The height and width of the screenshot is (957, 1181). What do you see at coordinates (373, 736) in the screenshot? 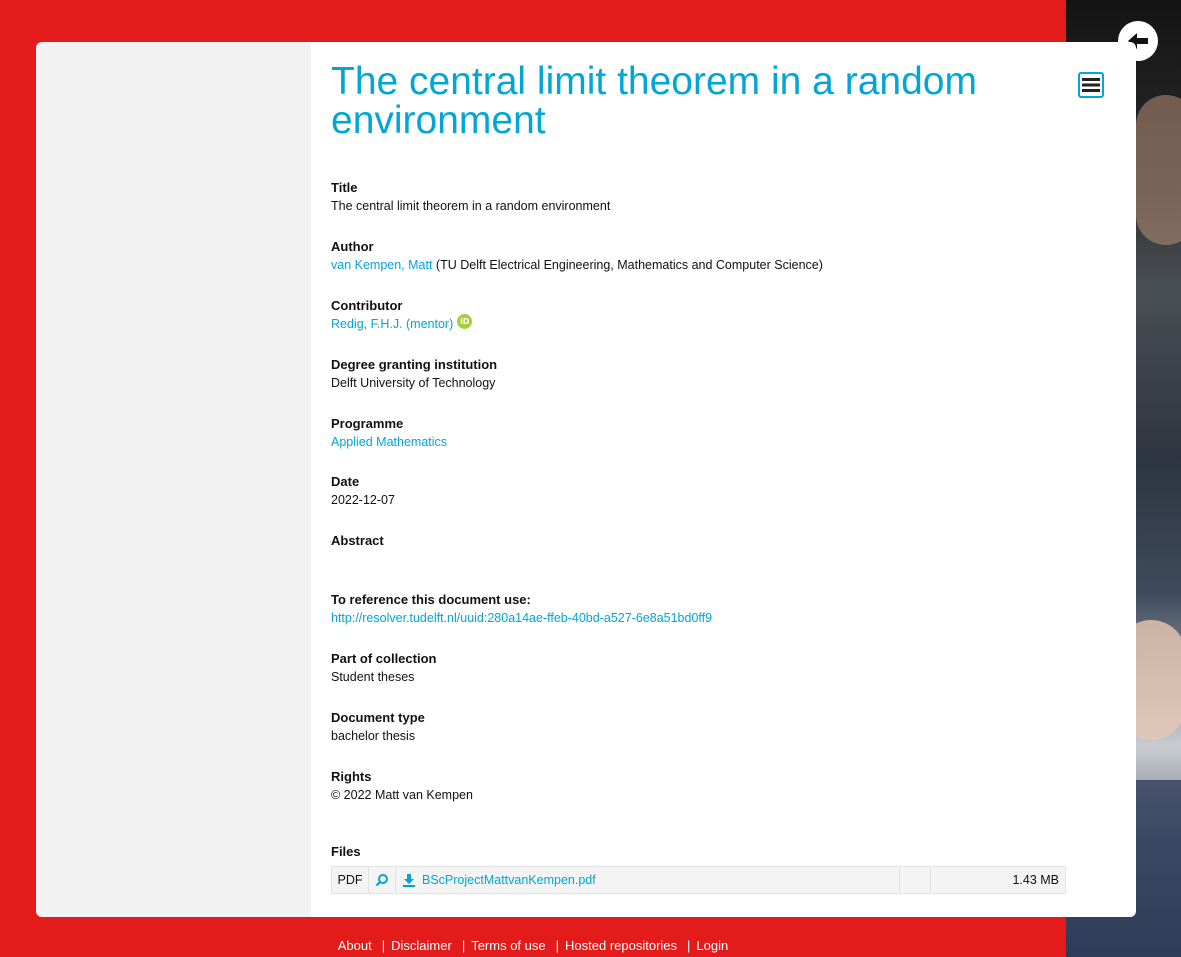
I see `field-value: bachelor thesis` at bounding box center [373, 736].